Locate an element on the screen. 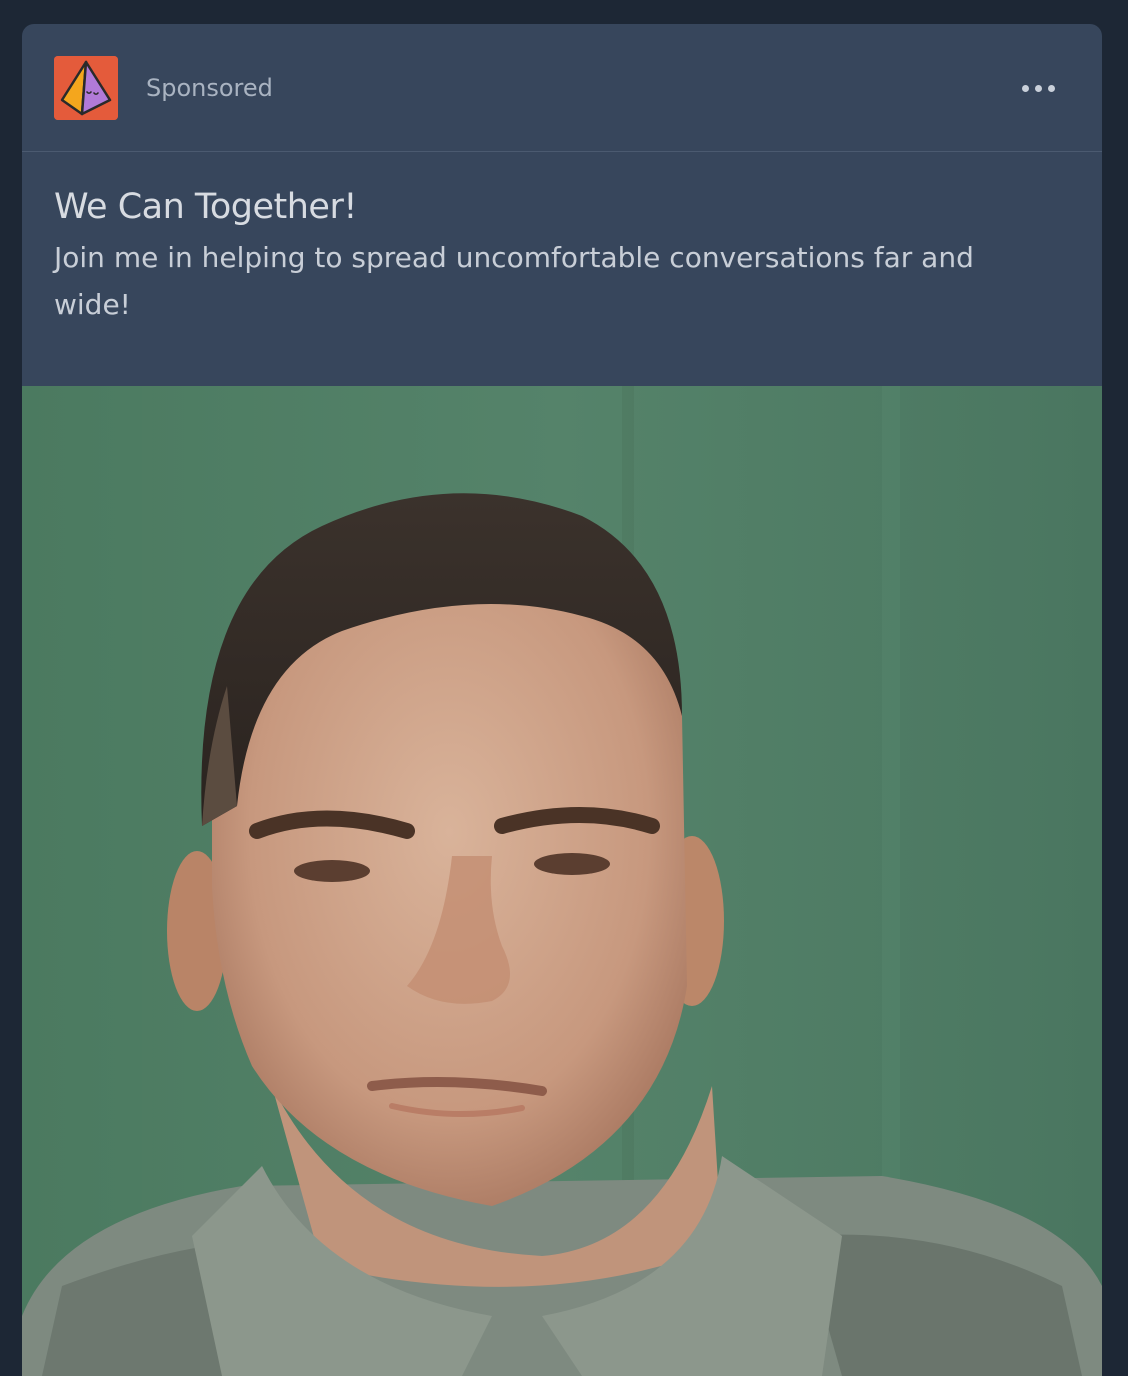 The width and height of the screenshot is (1128, 1376). blog-avatar is located at coordinates (86, 88).